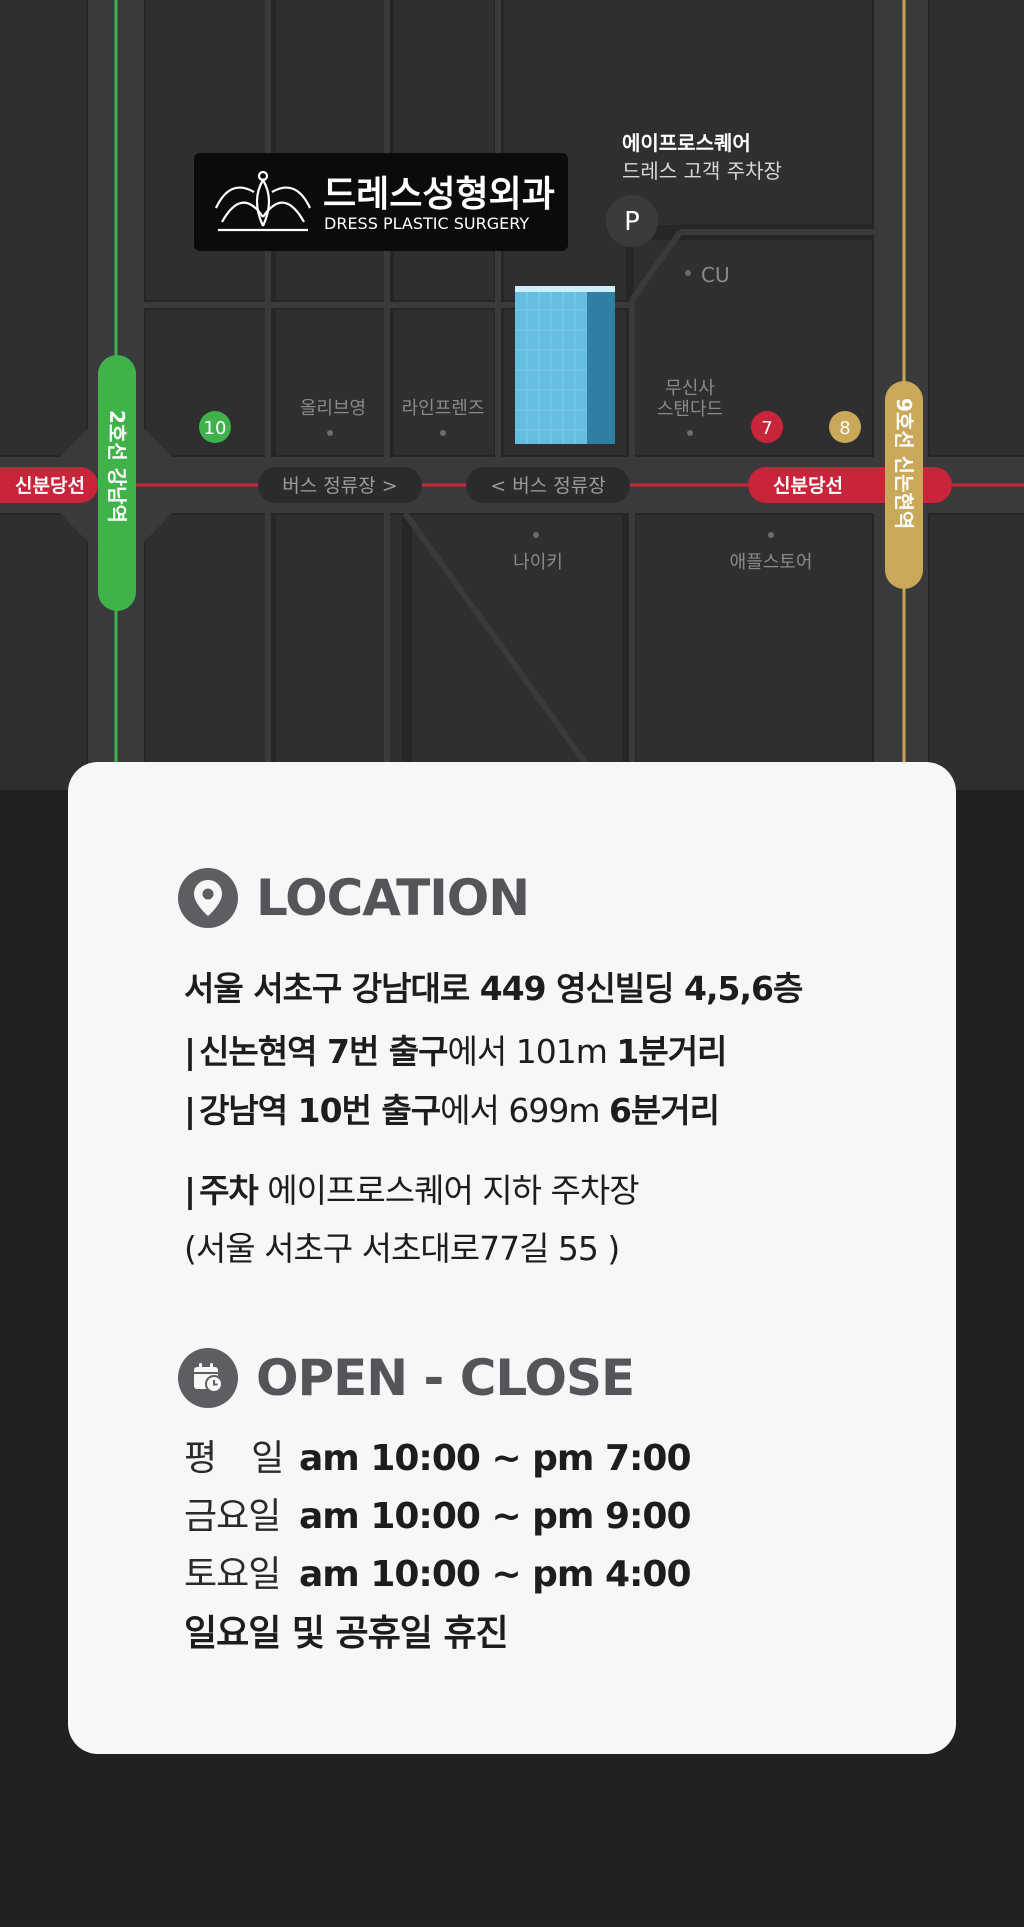 The height and width of the screenshot is (1927, 1024). I want to click on hours-time: am 10:00 ~ pm 7:00, so click(495, 1458).